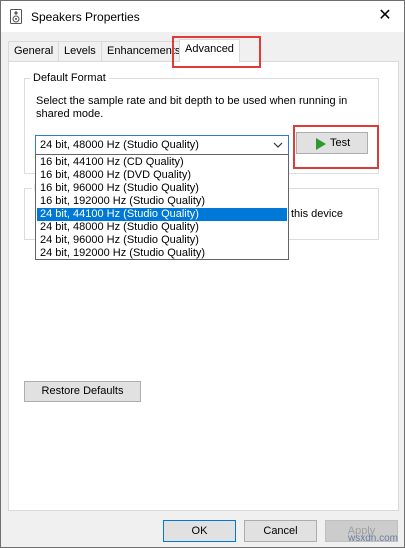 The width and height of the screenshot is (405, 548). Describe the element at coordinates (85, 17) in the screenshot. I see `window-title: Speakers Properties` at that location.